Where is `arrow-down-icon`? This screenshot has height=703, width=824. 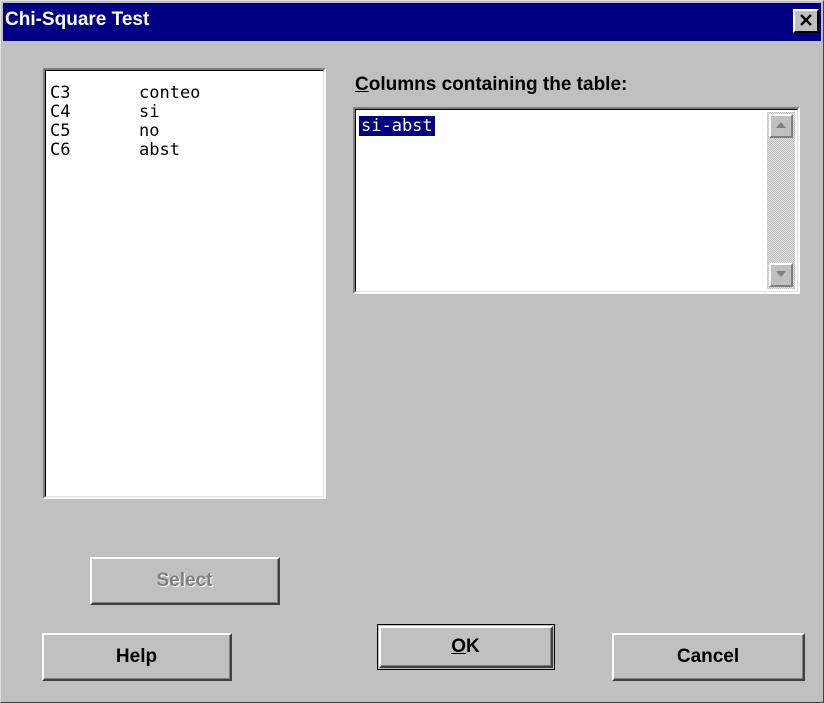 arrow-down-icon is located at coordinates (781, 274).